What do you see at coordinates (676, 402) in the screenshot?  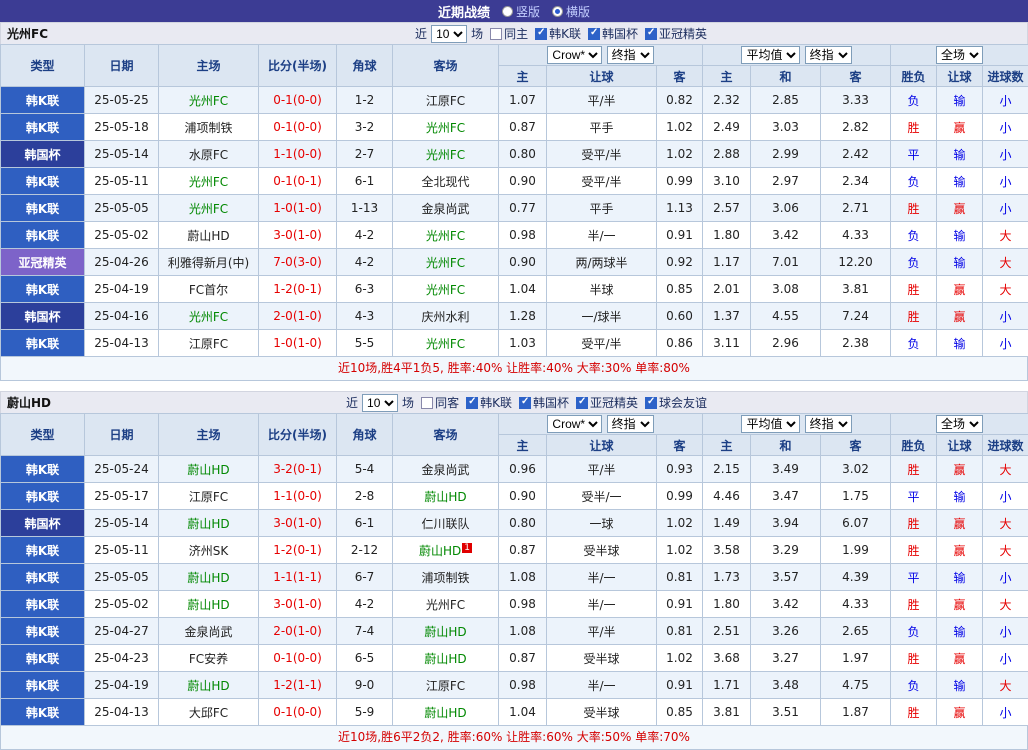 I see `filter-league-club-friendly: 球会友谊` at bounding box center [676, 402].